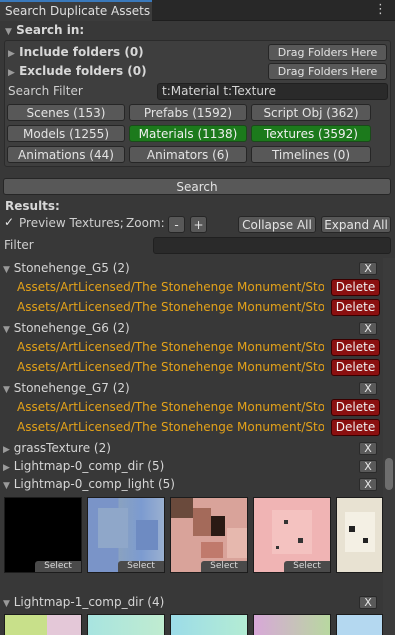  I want to click on result-group: ▼ Stonehenge_G6 (2), so click(66, 328).